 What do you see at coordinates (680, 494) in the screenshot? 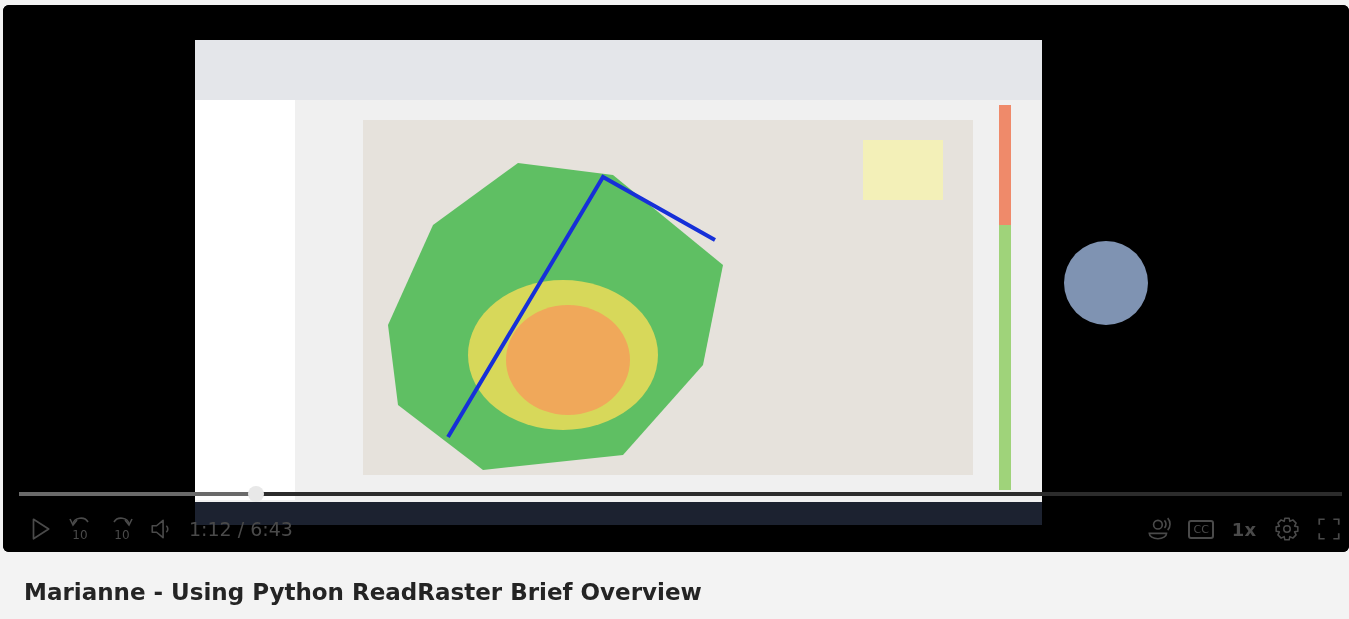
I see `progress-bar` at bounding box center [680, 494].